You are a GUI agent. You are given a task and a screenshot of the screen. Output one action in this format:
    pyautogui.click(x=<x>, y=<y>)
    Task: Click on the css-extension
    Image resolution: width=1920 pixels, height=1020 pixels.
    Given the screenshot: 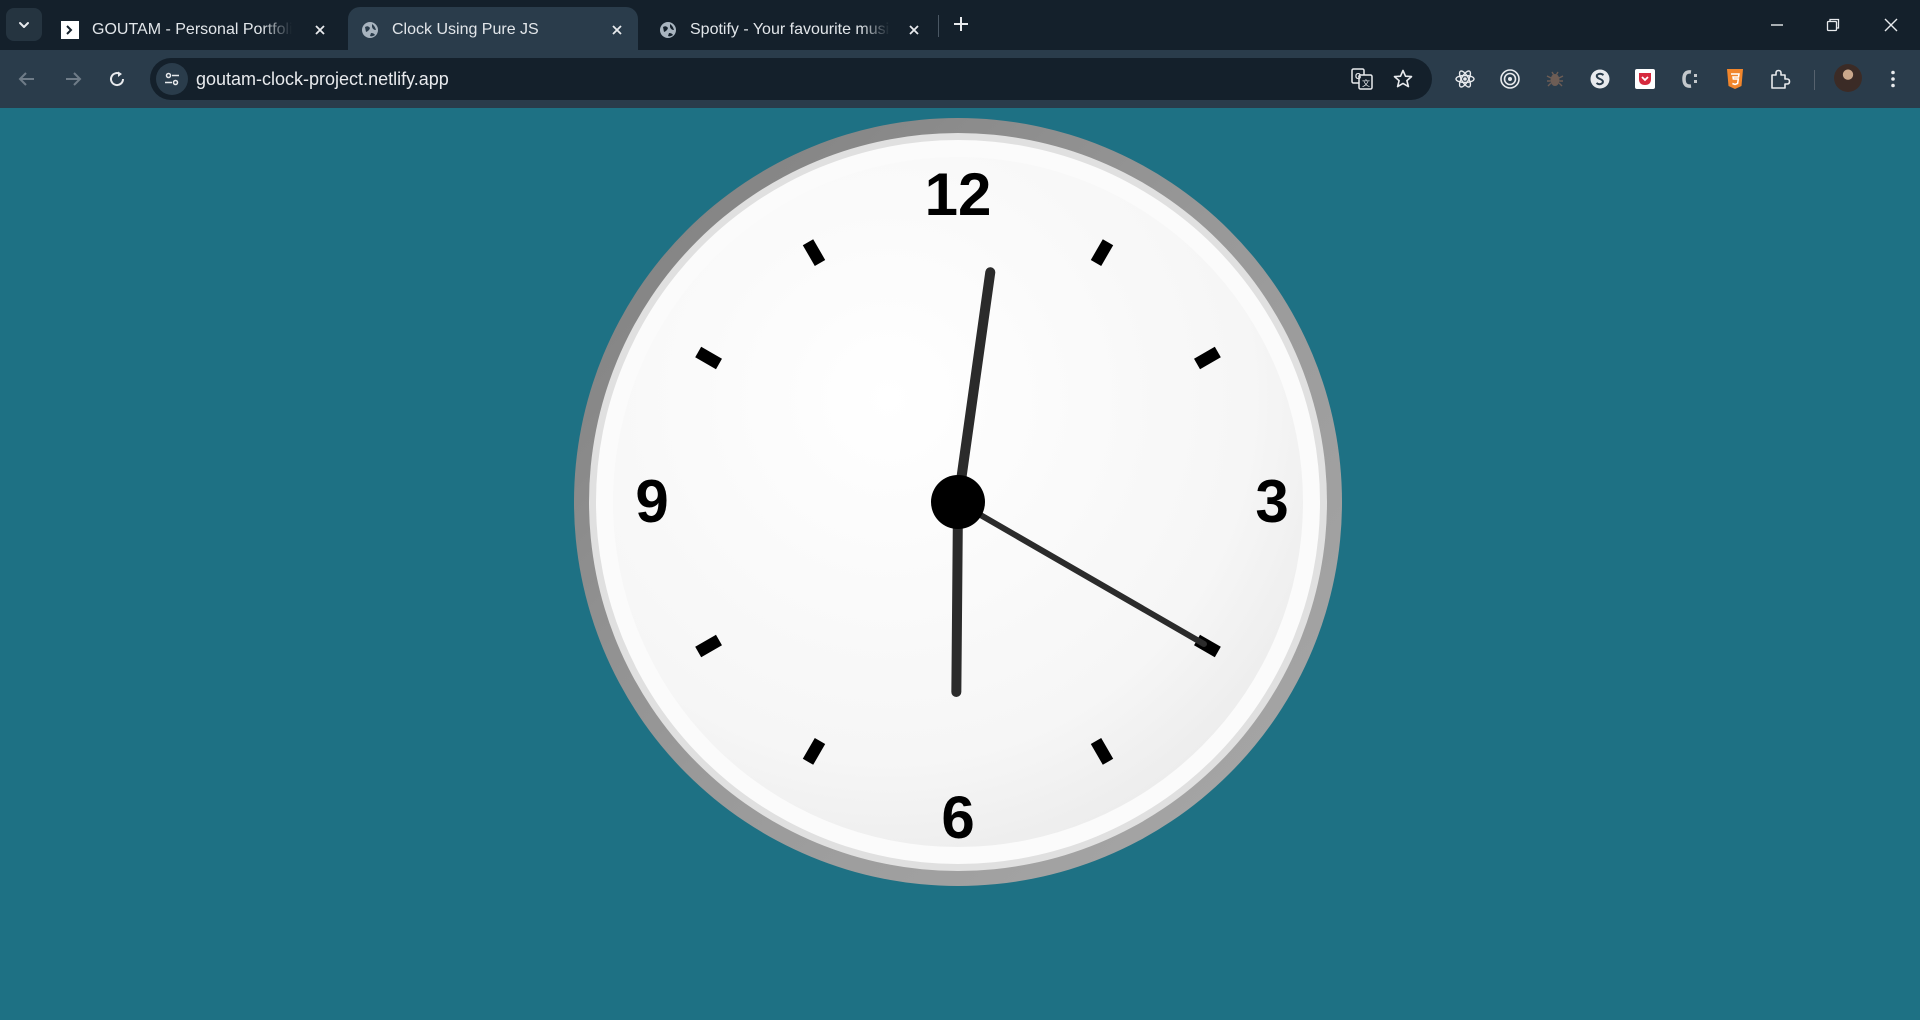 What is the action you would take?
    pyautogui.click(x=1690, y=79)
    